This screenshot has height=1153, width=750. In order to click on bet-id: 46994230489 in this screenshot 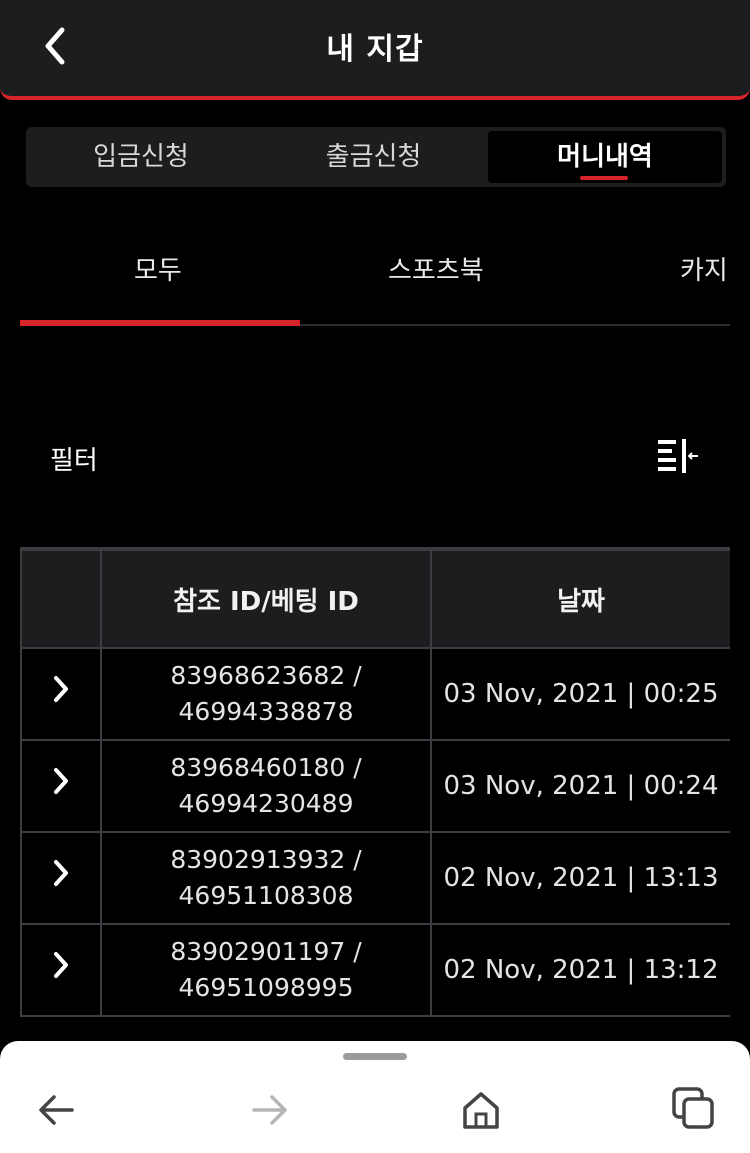, I will do `click(266, 803)`.